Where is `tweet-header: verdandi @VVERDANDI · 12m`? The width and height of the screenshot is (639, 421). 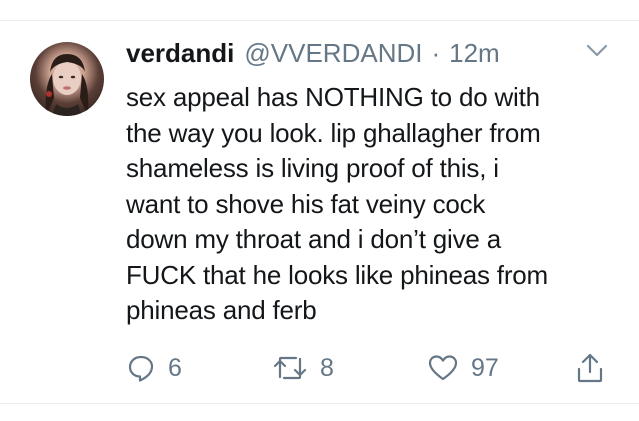
tweet-header: verdandi @VVERDANDI · 12m is located at coordinates (313, 56).